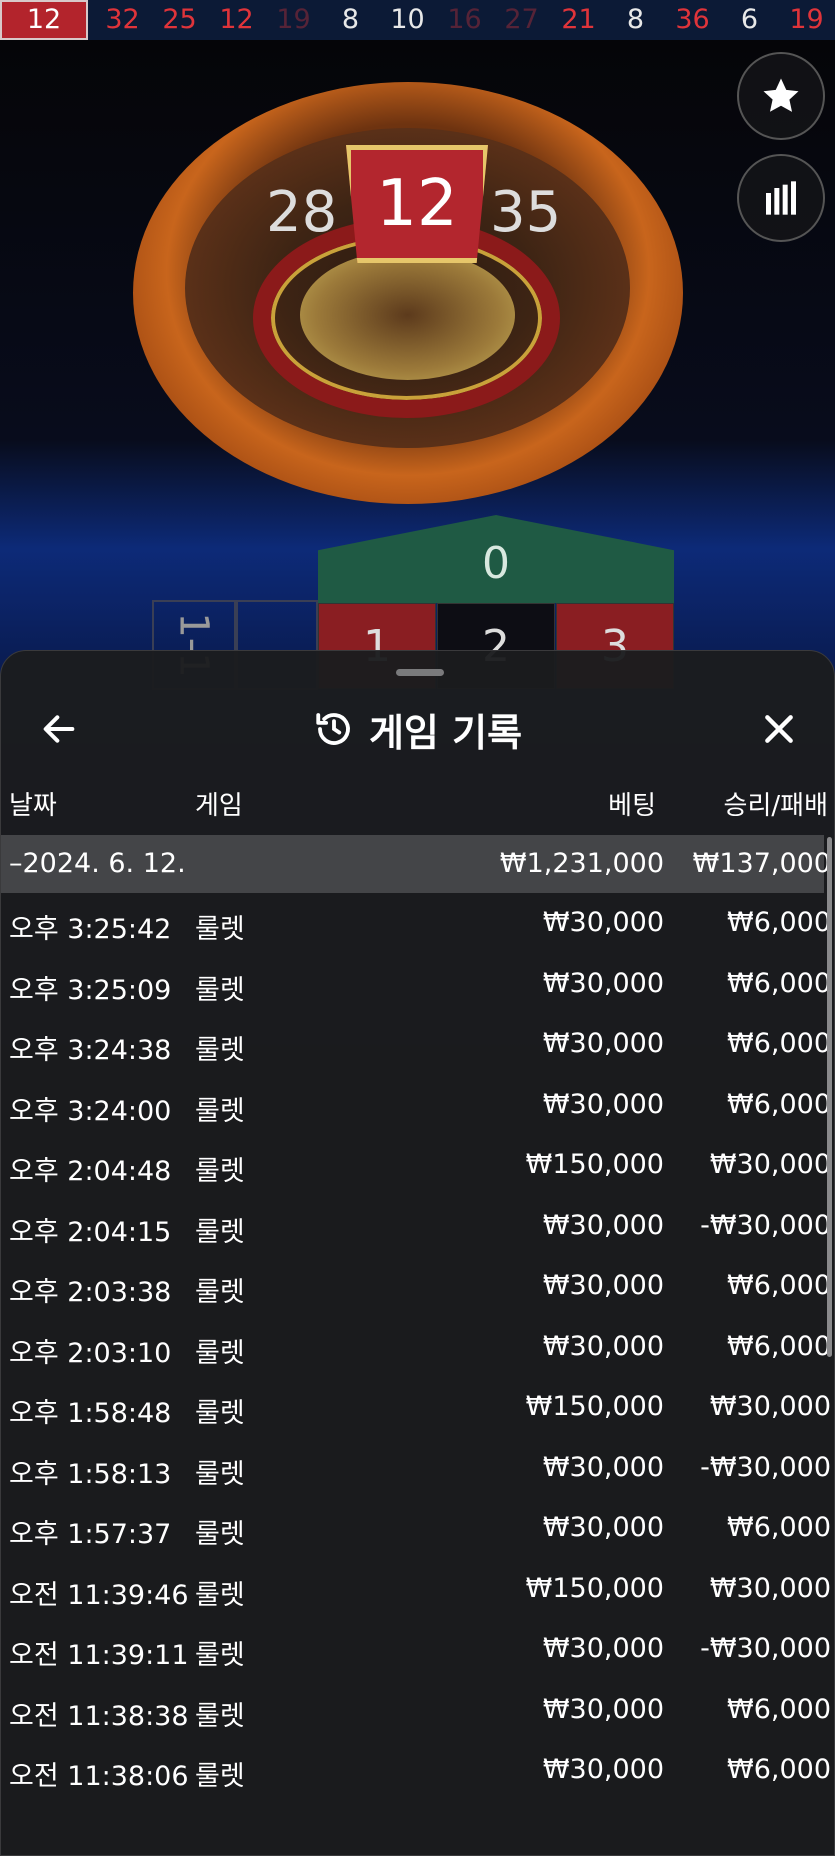 This screenshot has width=835, height=1856. I want to click on wheel-cone, so click(407, 315).